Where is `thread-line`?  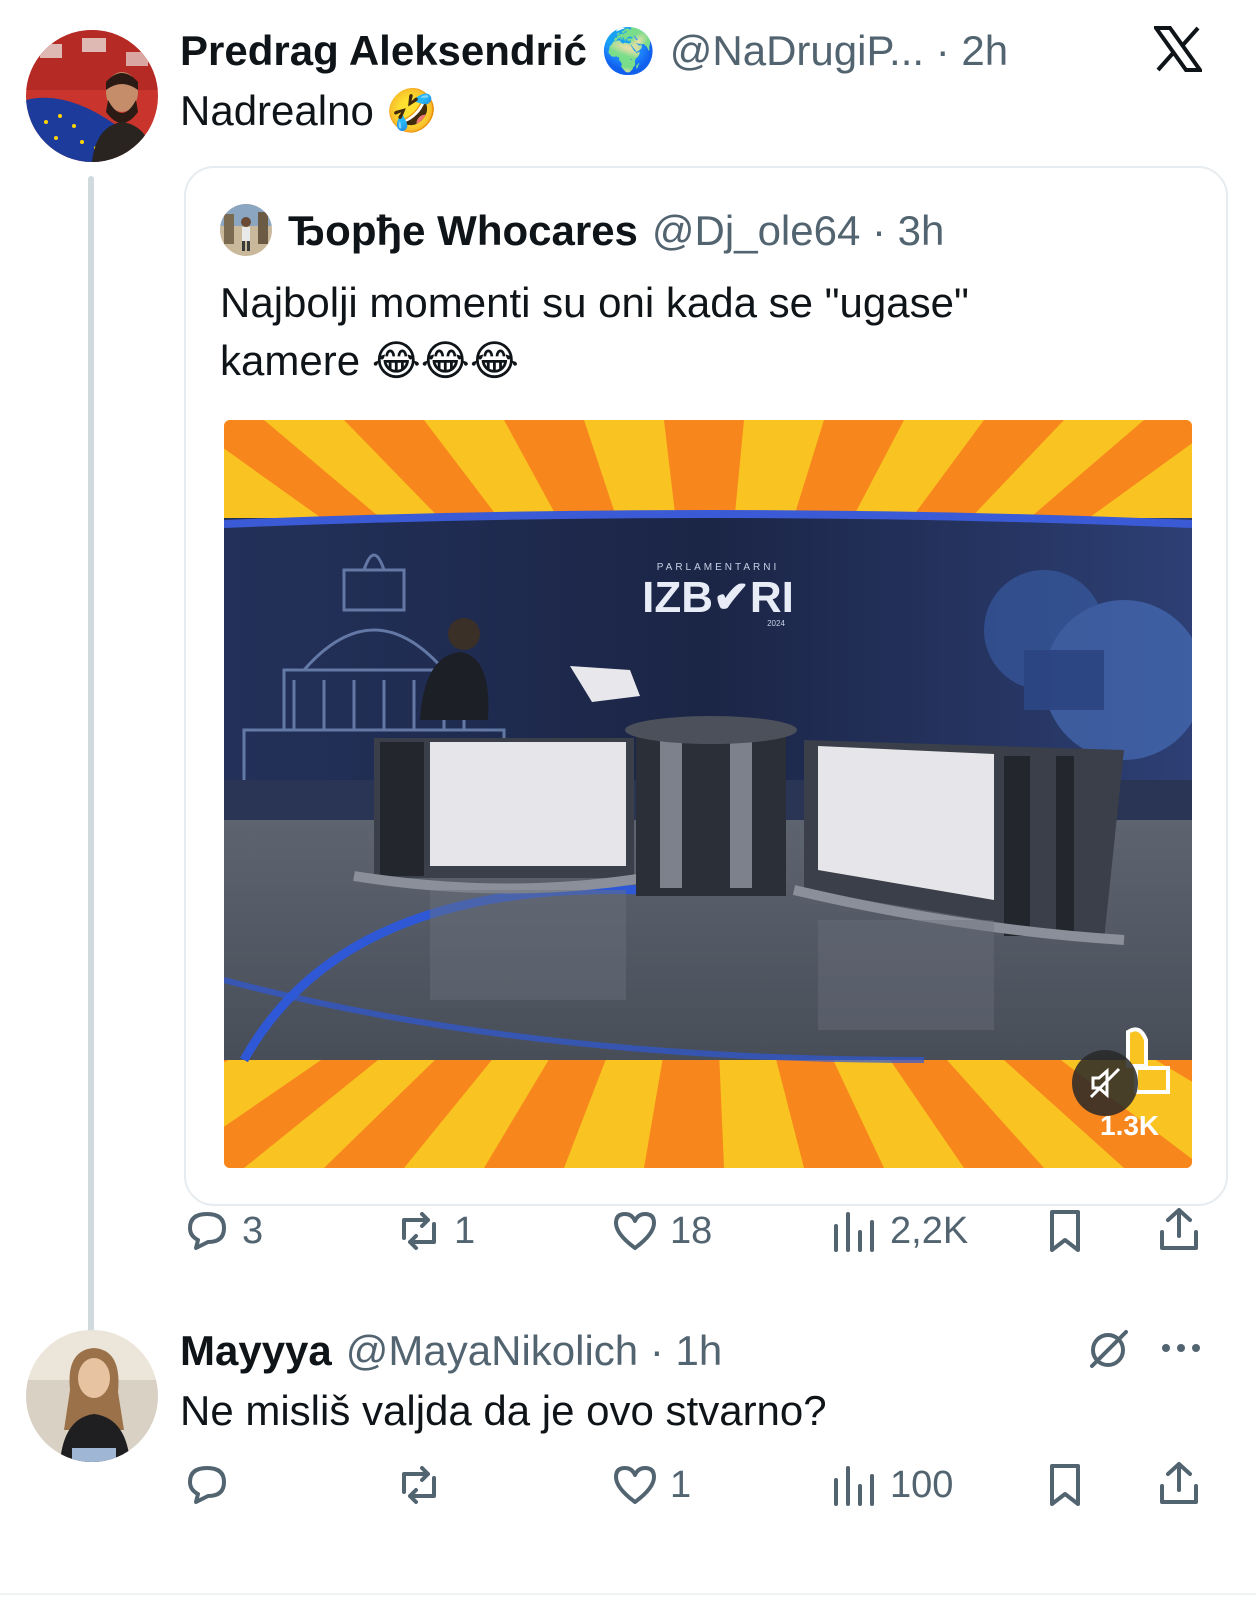 thread-line is located at coordinates (91, 760).